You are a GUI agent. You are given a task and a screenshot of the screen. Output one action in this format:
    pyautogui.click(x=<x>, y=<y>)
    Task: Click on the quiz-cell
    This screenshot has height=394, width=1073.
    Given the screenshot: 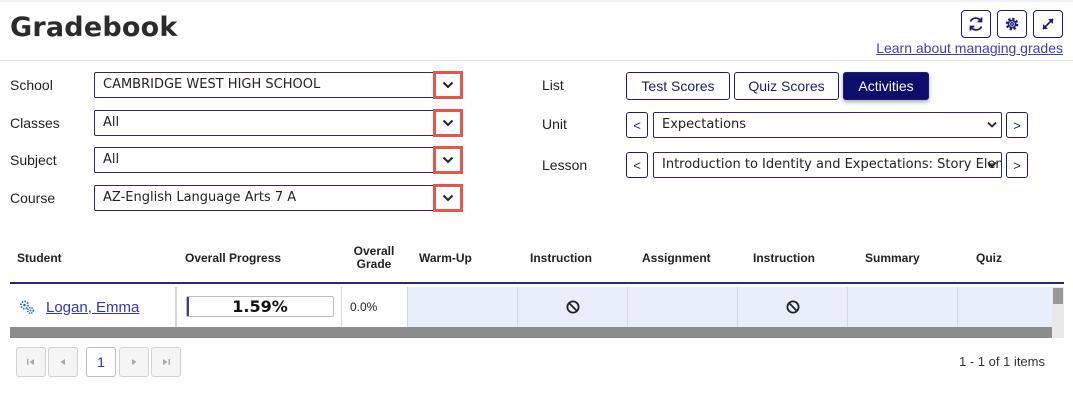 What is the action you would take?
    pyautogui.click(x=1005, y=307)
    